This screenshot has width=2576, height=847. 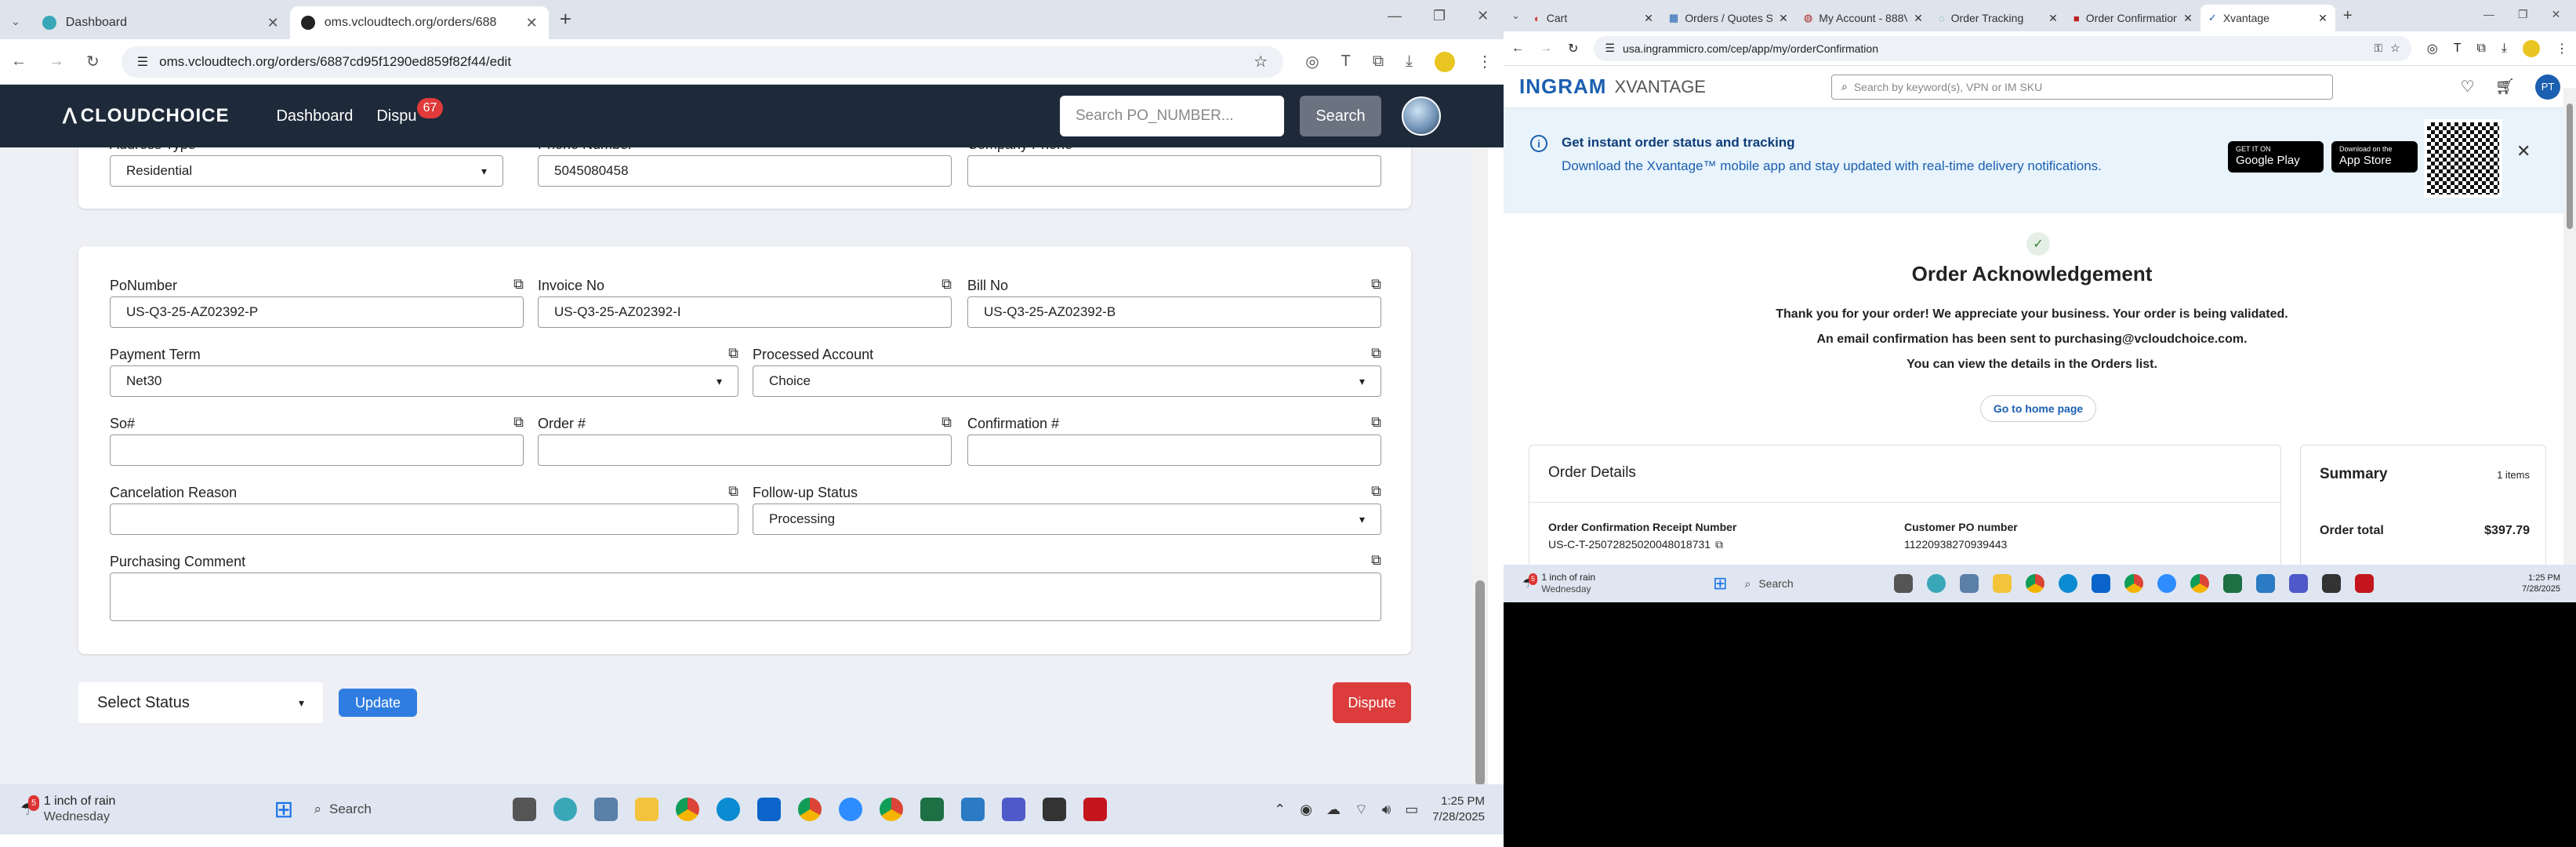 I want to click on invoice-no-input: US-Q3-25-AZ02392-I, so click(x=745, y=312).